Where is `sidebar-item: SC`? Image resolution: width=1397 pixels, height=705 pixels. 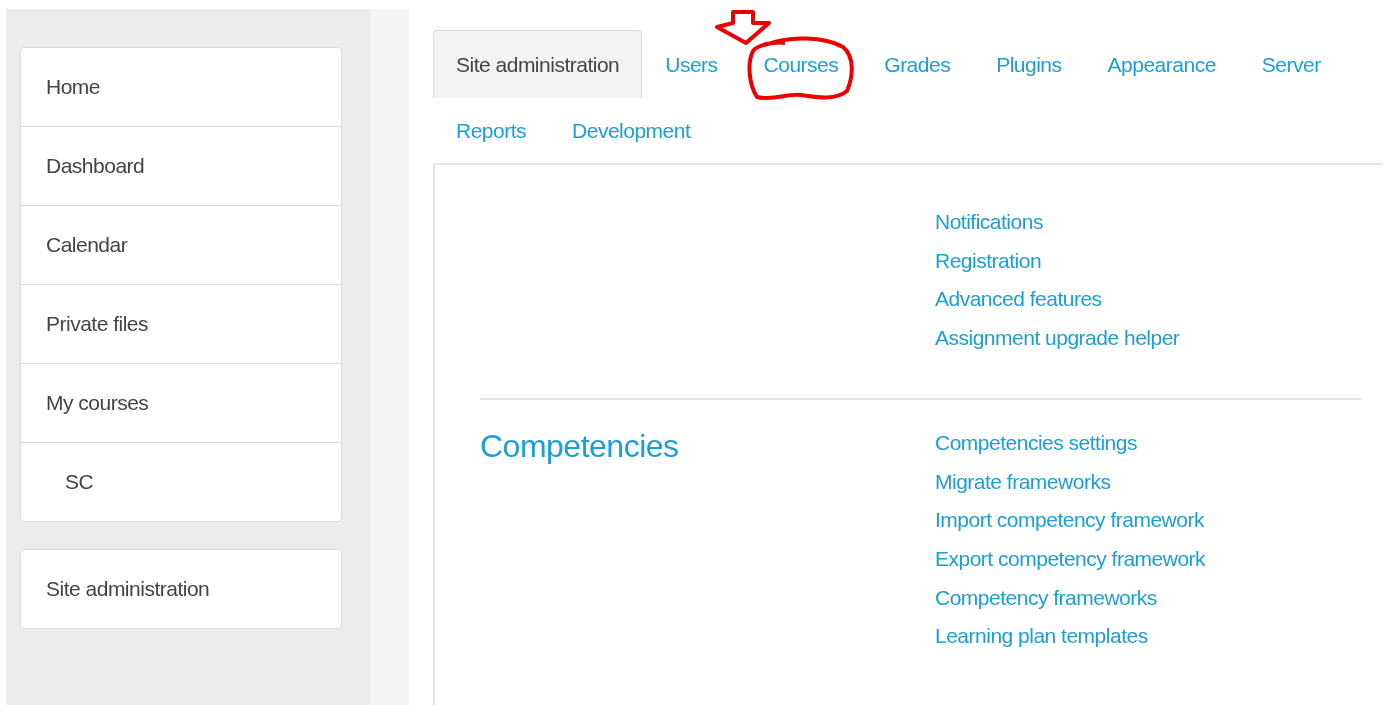 sidebar-item: SC is located at coordinates (181, 481).